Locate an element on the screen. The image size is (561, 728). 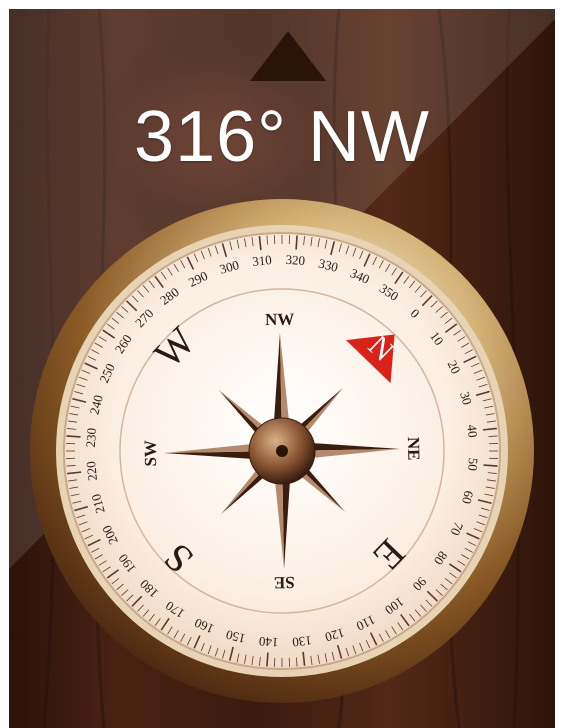
degree-label: 230 is located at coordinates (91, 437).